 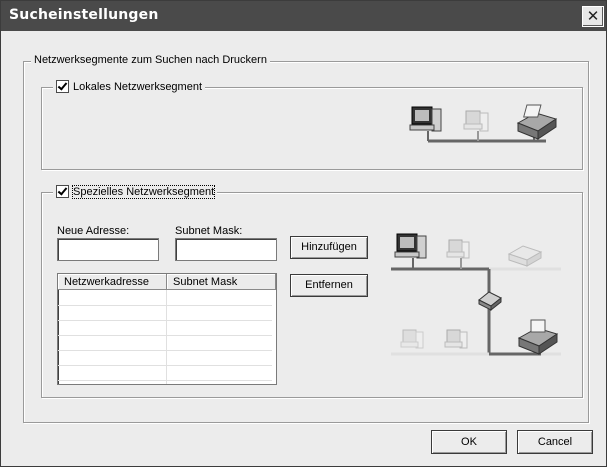 I want to click on window-title: Sucheinstellungen, so click(x=84, y=15).